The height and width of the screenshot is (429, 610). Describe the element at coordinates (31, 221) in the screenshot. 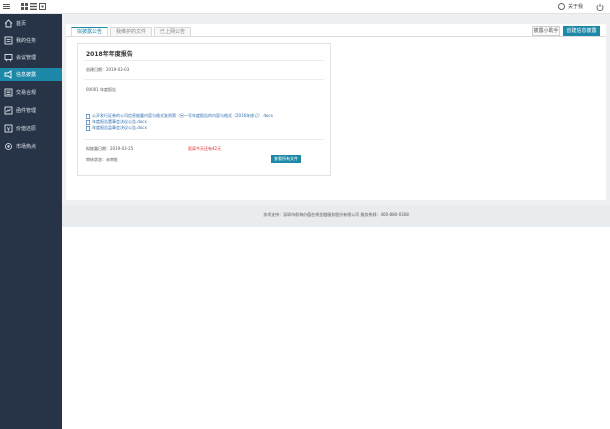

I see `sidebar: 首页 我的任务 会议管理 信息披露 交易合规 函件管理 ¥ 价值还原 市场热点` at that location.